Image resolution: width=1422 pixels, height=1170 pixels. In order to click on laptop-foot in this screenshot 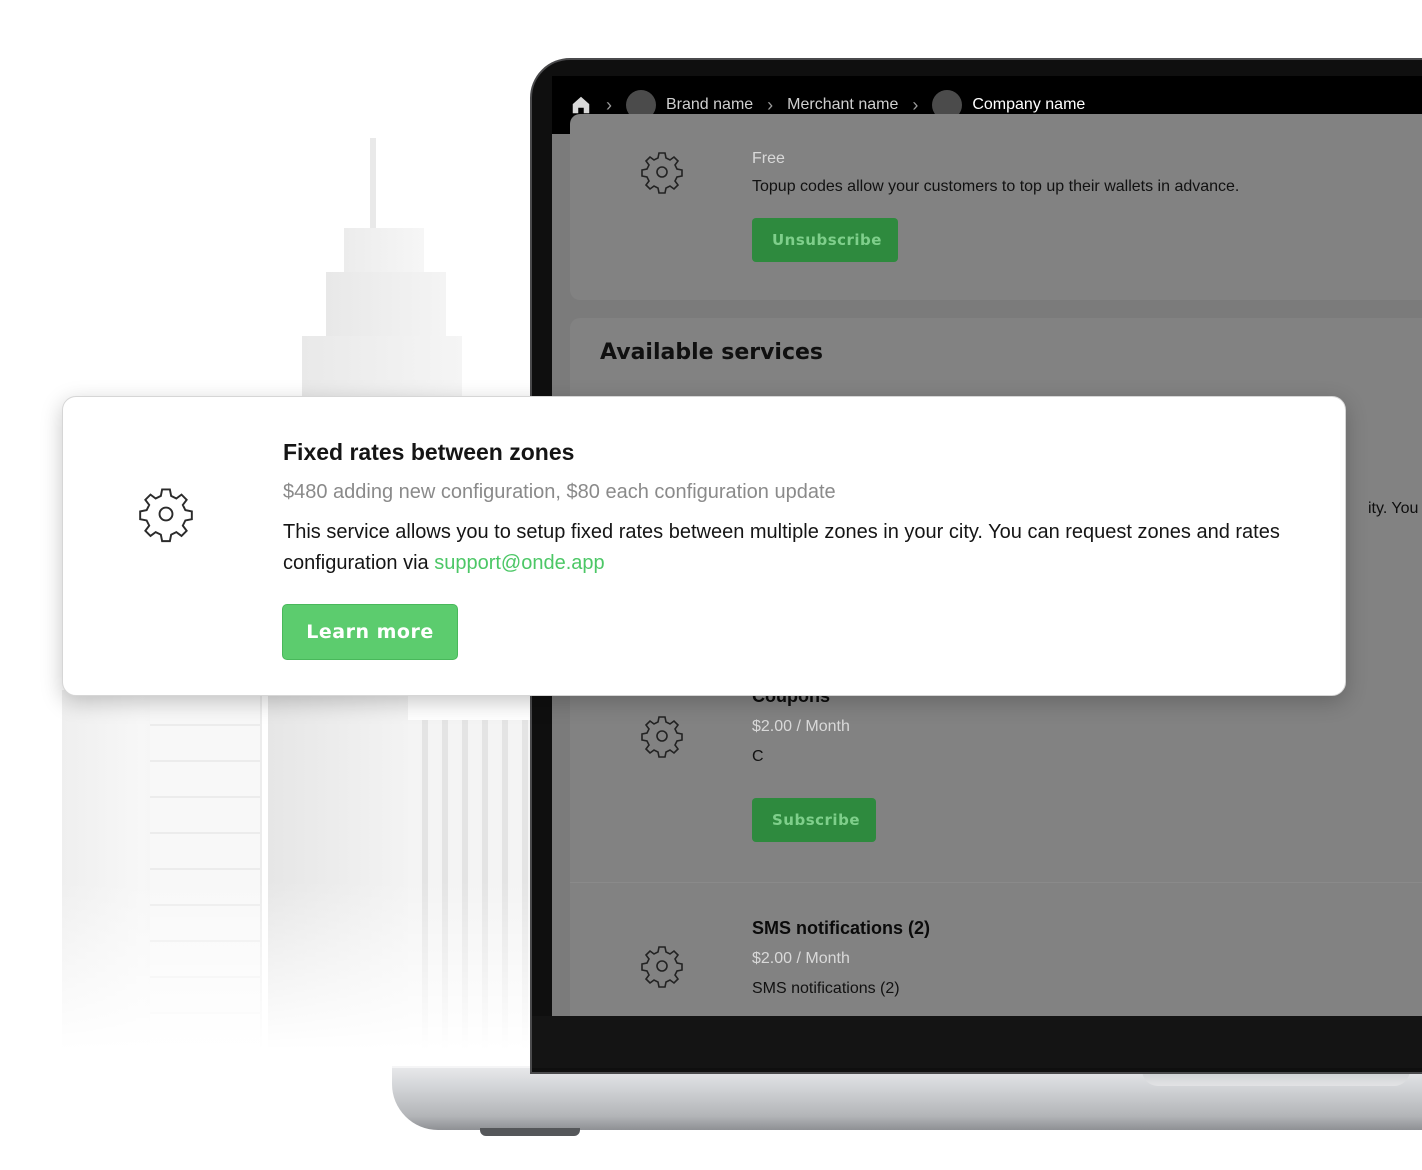, I will do `click(530, 1132)`.